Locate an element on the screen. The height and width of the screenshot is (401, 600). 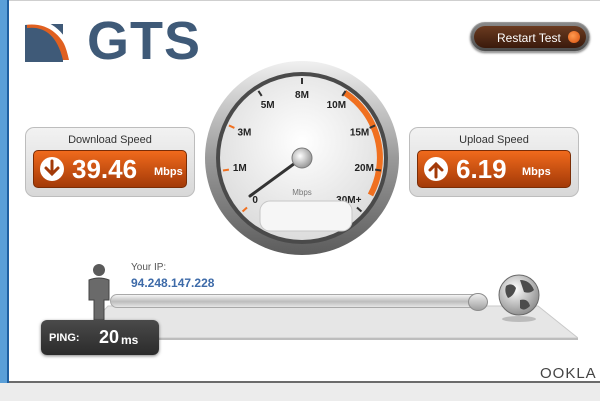
ookla-logo: OOKLA is located at coordinates (568, 373).